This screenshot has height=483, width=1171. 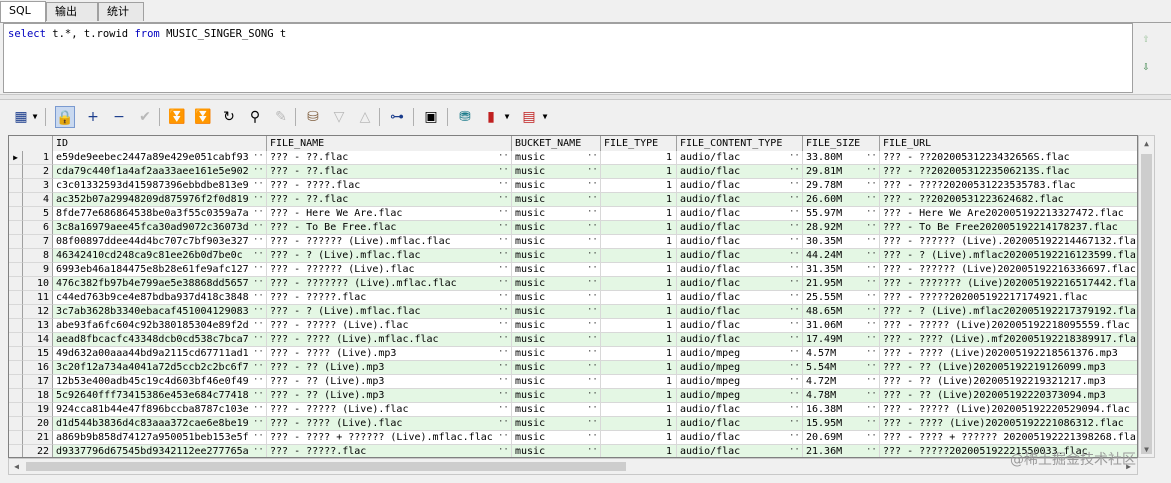 I want to click on clear-icon: ✎, so click(x=281, y=117).